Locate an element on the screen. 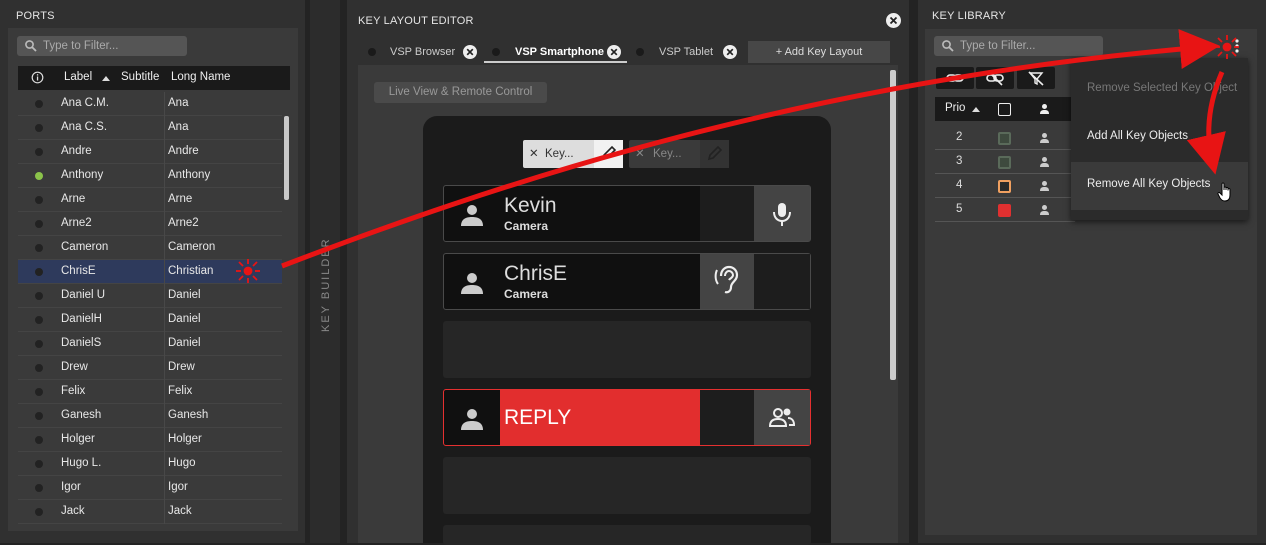 The image size is (1266, 545). port-row: Anthony Anthony is located at coordinates (150, 176).